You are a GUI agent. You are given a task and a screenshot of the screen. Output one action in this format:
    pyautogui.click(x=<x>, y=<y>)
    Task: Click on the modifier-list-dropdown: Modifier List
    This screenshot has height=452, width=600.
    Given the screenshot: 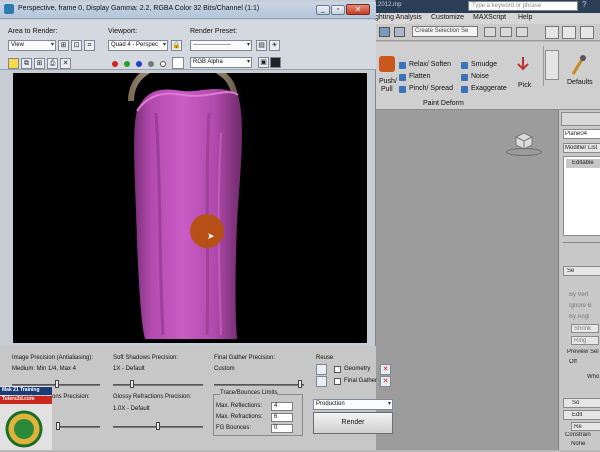 What is the action you would take?
    pyautogui.click(x=581, y=148)
    